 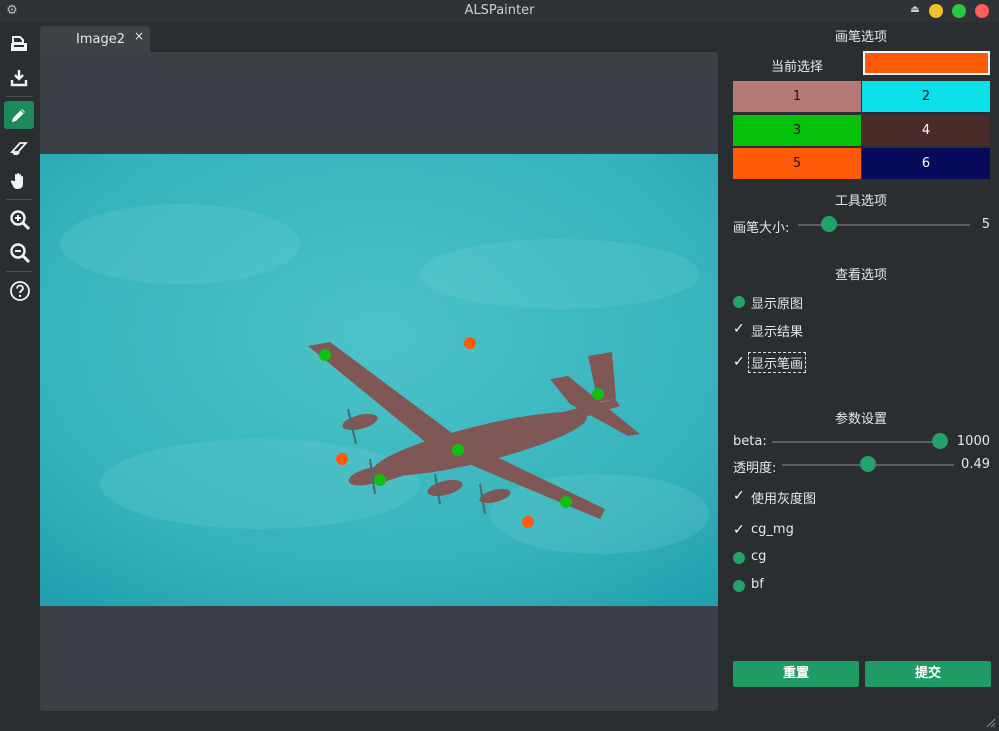 I want to click on grayscale-label: 使用灰度图, so click(x=784, y=499).